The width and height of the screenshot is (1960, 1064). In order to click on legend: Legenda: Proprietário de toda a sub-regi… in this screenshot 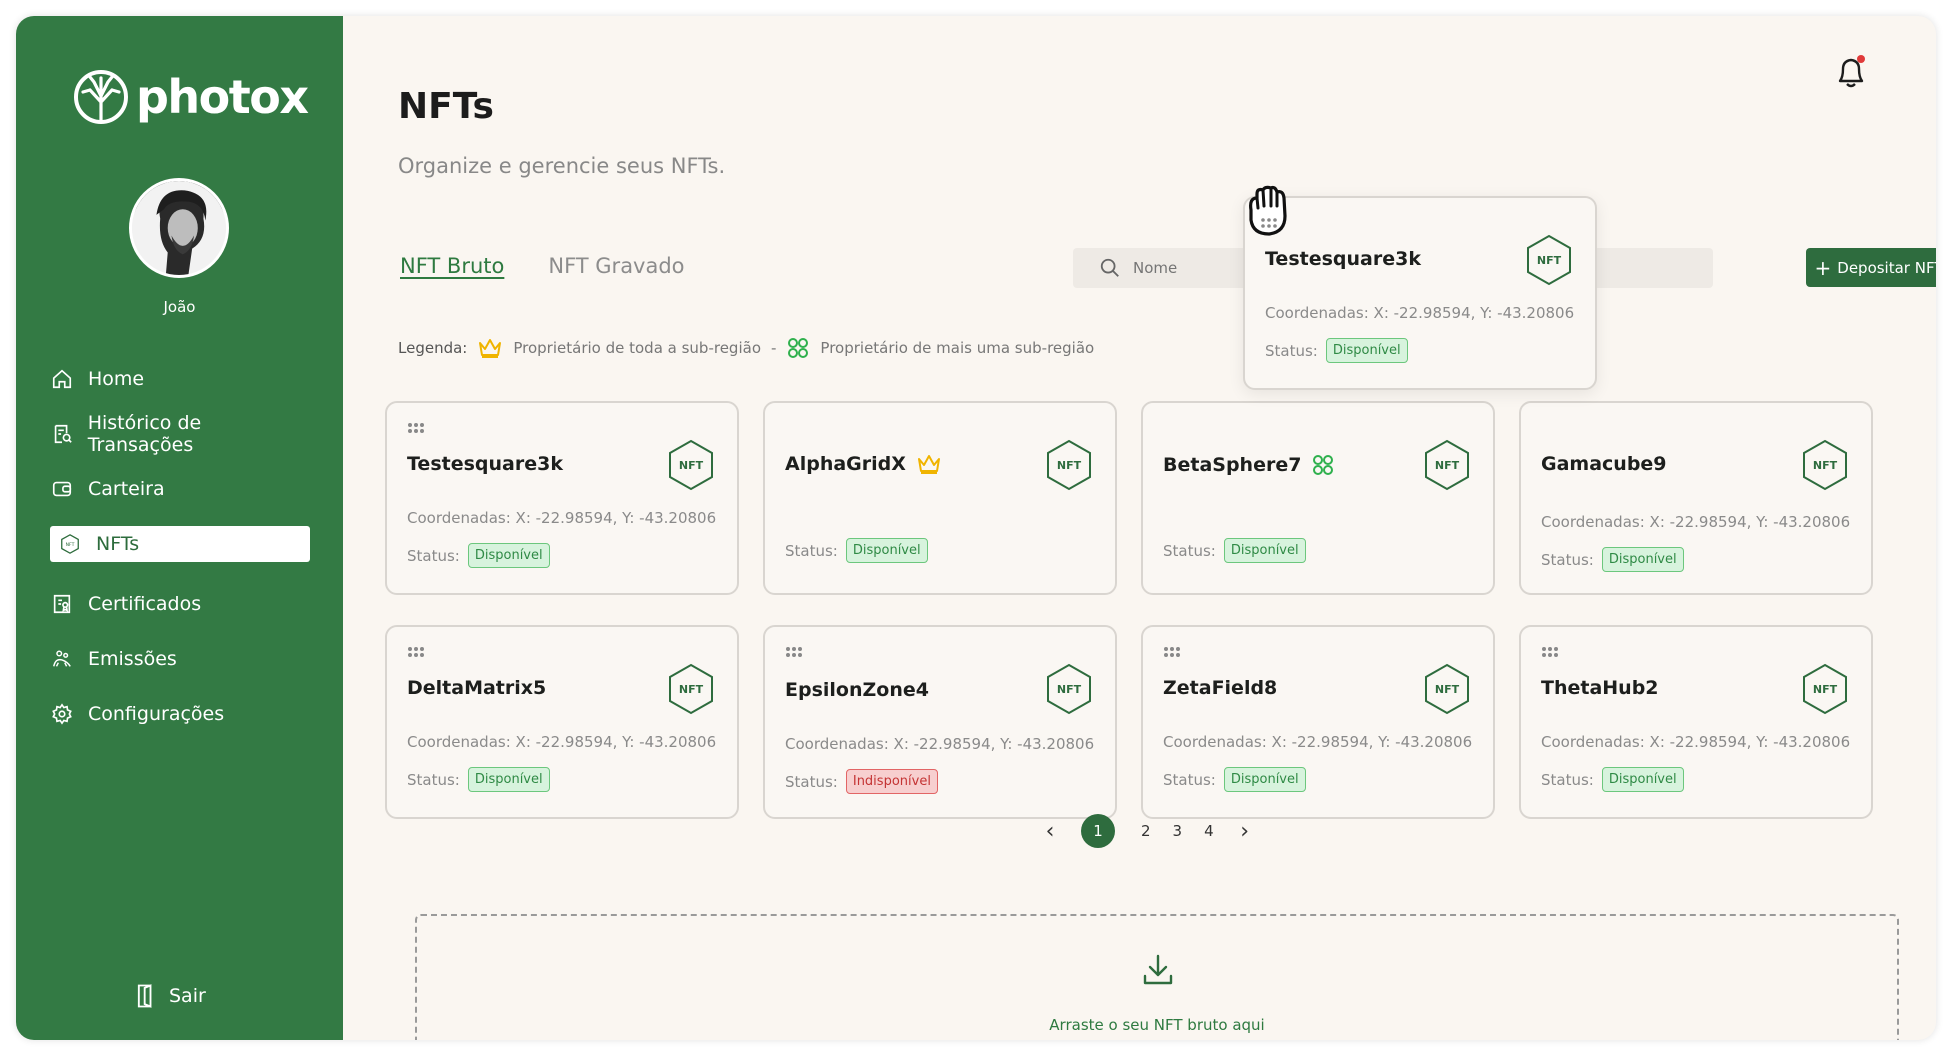, I will do `click(746, 348)`.